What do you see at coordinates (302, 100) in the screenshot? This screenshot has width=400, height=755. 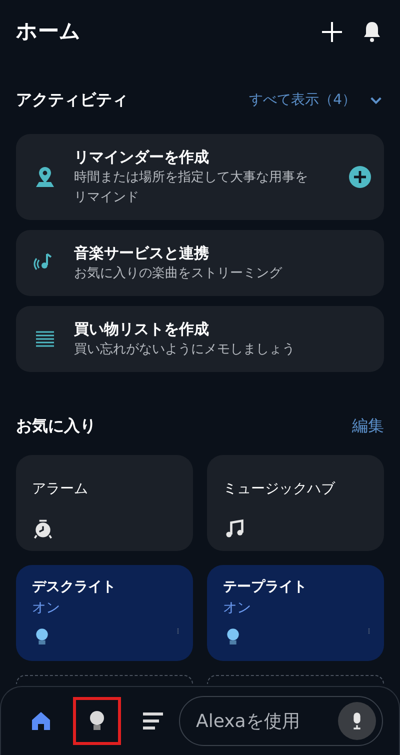 I see `see-all-link: すべて表示（4）` at bounding box center [302, 100].